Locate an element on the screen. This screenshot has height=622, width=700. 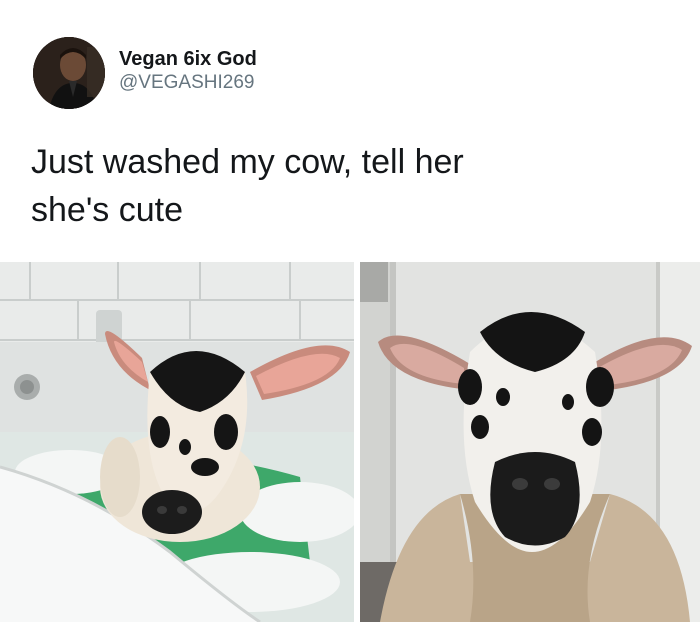
tweet-header: Vegan 6ix God @VEGASHI269 is located at coordinates (145, 73).